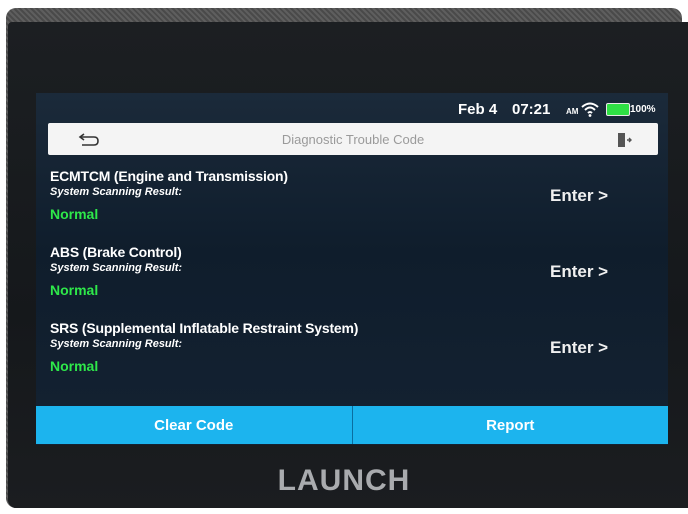 The image size is (688, 514). What do you see at coordinates (344, 480) in the screenshot?
I see `device-brand-logo: LAUNCH` at bounding box center [344, 480].